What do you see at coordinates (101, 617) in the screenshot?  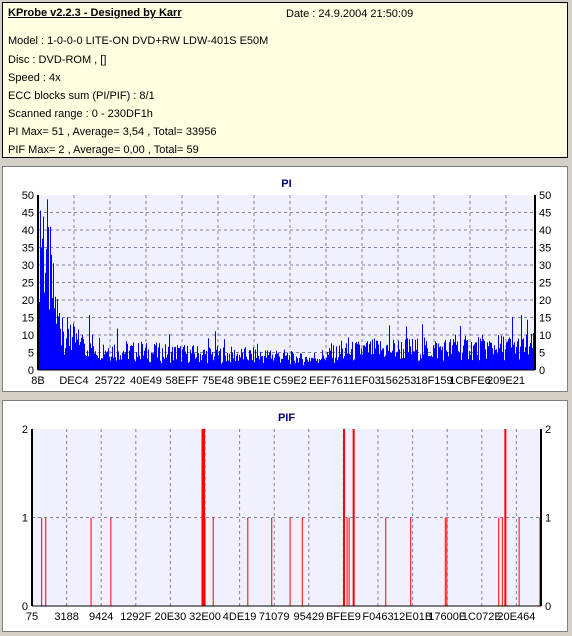 I see `x-tick-label: 9424` at bounding box center [101, 617].